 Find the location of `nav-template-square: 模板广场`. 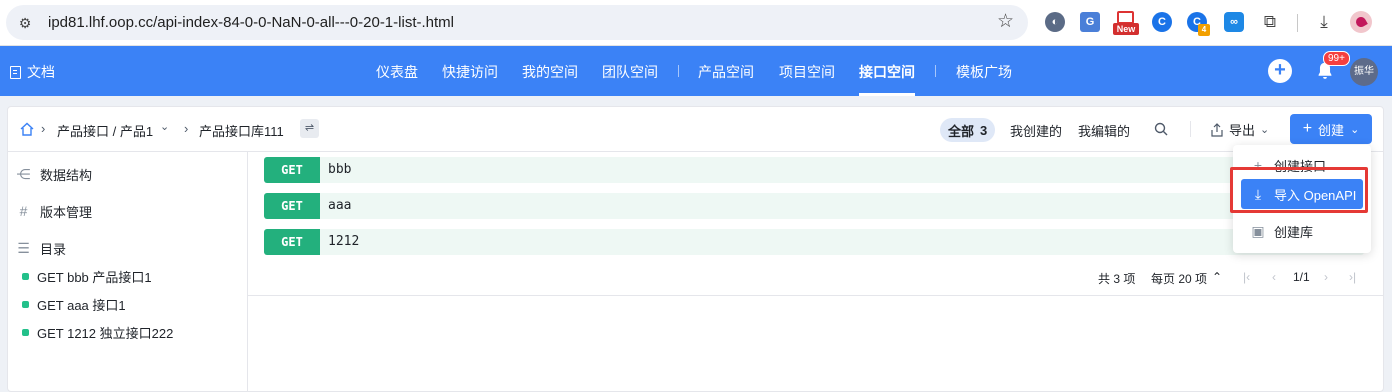

nav-template-square: 模板广场 is located at coordinates (984, 72).